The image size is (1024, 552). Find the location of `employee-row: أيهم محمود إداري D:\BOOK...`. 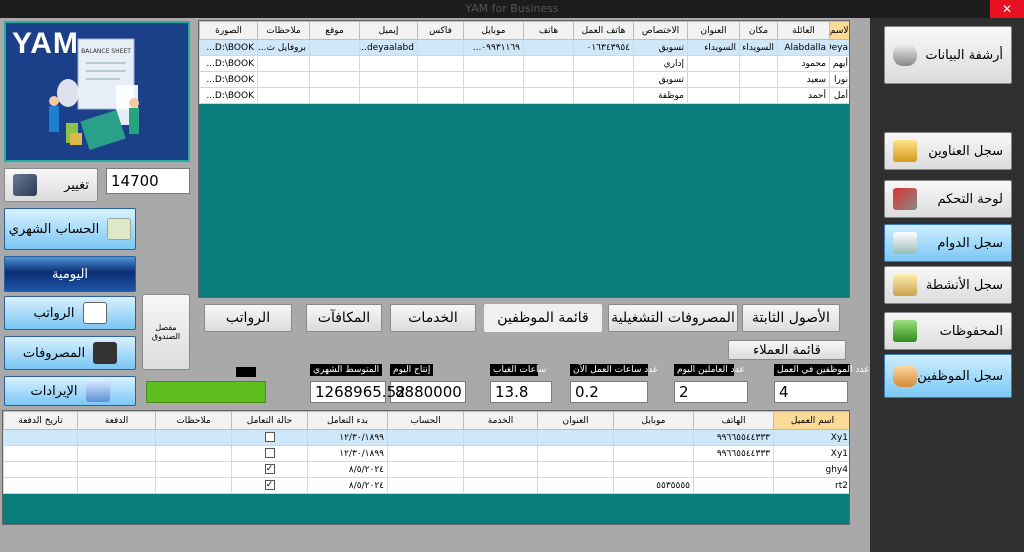

employee-row: أيهم محمود إداري D:\BOOK... is located at coordinates (524, 63).